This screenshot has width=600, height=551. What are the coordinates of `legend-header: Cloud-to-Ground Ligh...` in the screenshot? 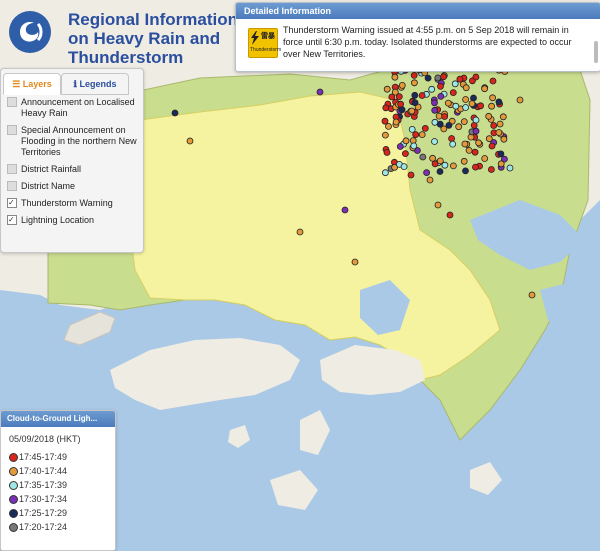 It's located at (58, 419).